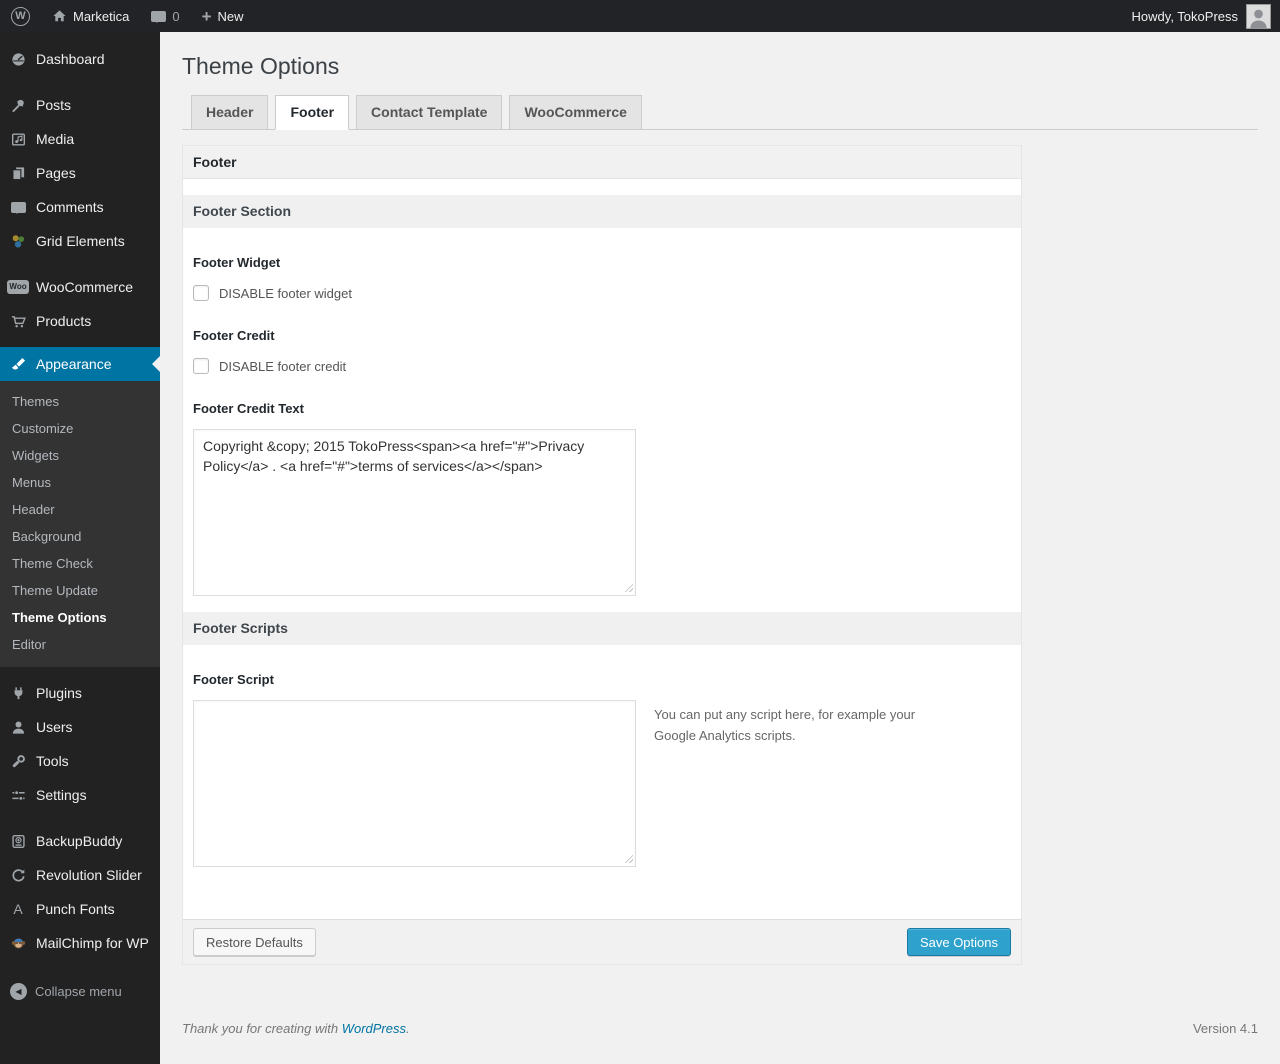  I want to click on restore-defaults-button: Restore Defaults, so click(254, 942).